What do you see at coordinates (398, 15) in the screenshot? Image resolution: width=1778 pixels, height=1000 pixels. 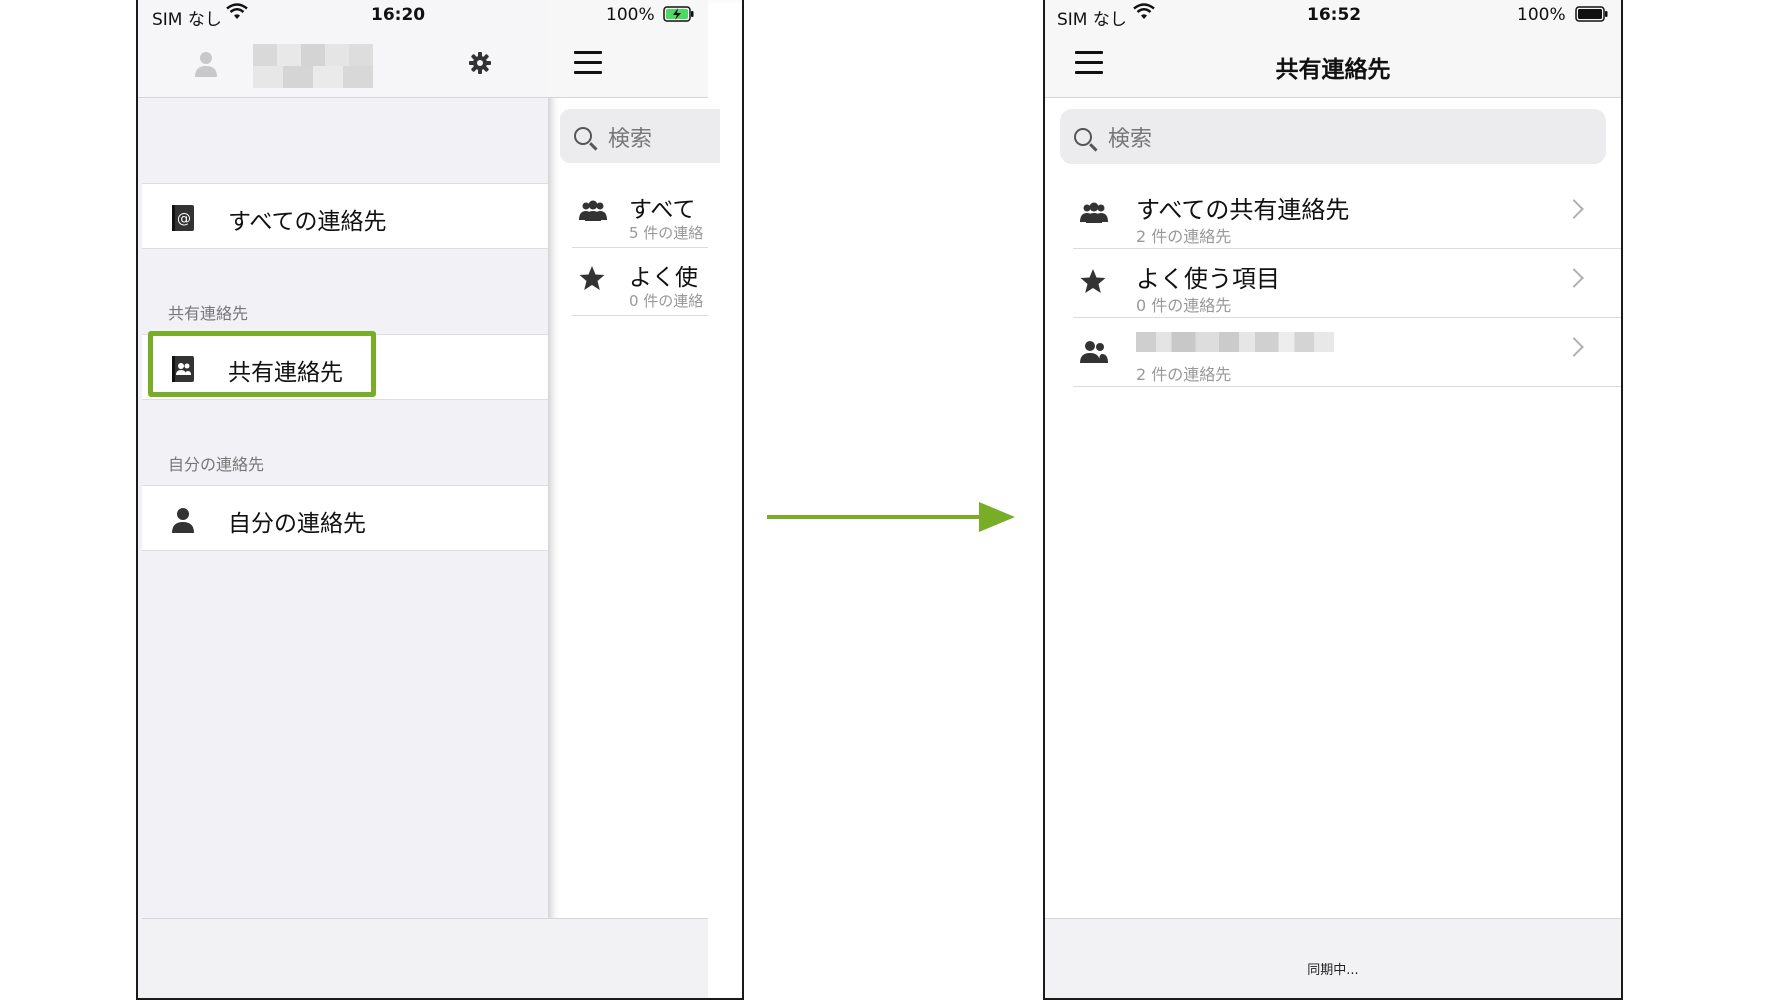 I see `status-time: 16:20` at bounding box center [398, 15].